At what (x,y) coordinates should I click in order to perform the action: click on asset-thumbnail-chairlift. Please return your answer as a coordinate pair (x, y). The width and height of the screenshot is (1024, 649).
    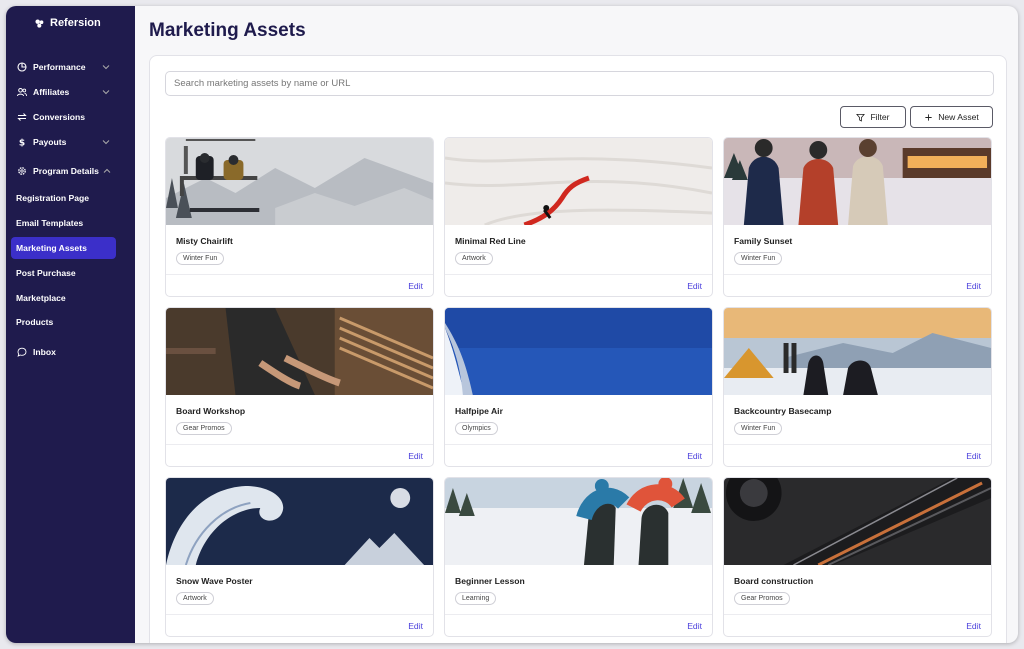
    Looking at the image, I should click on (299, 181).